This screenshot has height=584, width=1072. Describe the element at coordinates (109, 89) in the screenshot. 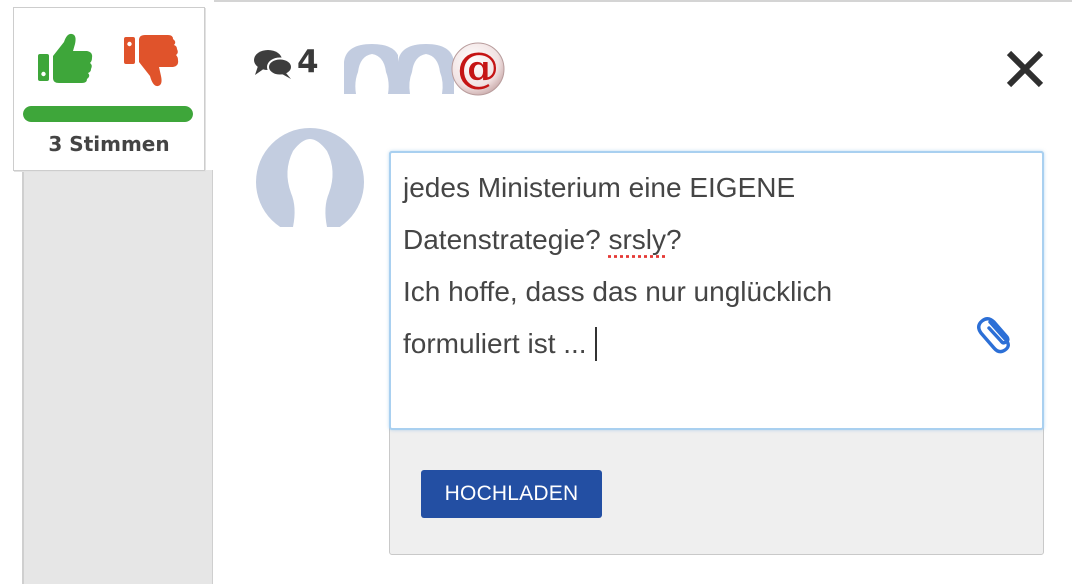

I see `vote-box: 3 Stimmen` at that location.